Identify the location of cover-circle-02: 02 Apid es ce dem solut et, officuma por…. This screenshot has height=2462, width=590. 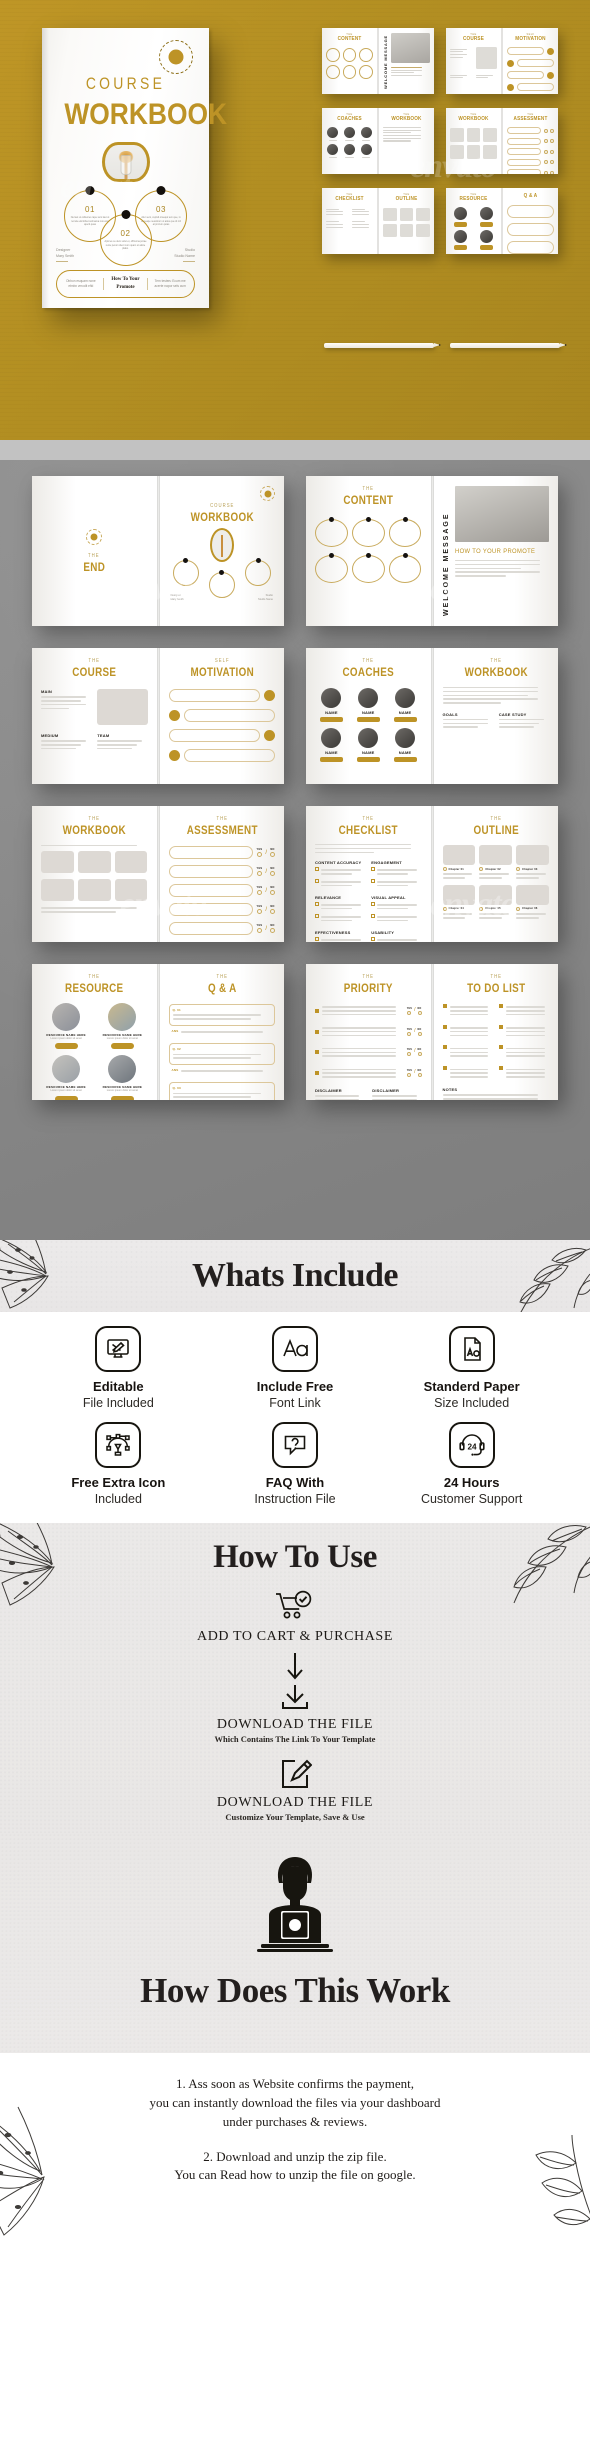
(125, 238).